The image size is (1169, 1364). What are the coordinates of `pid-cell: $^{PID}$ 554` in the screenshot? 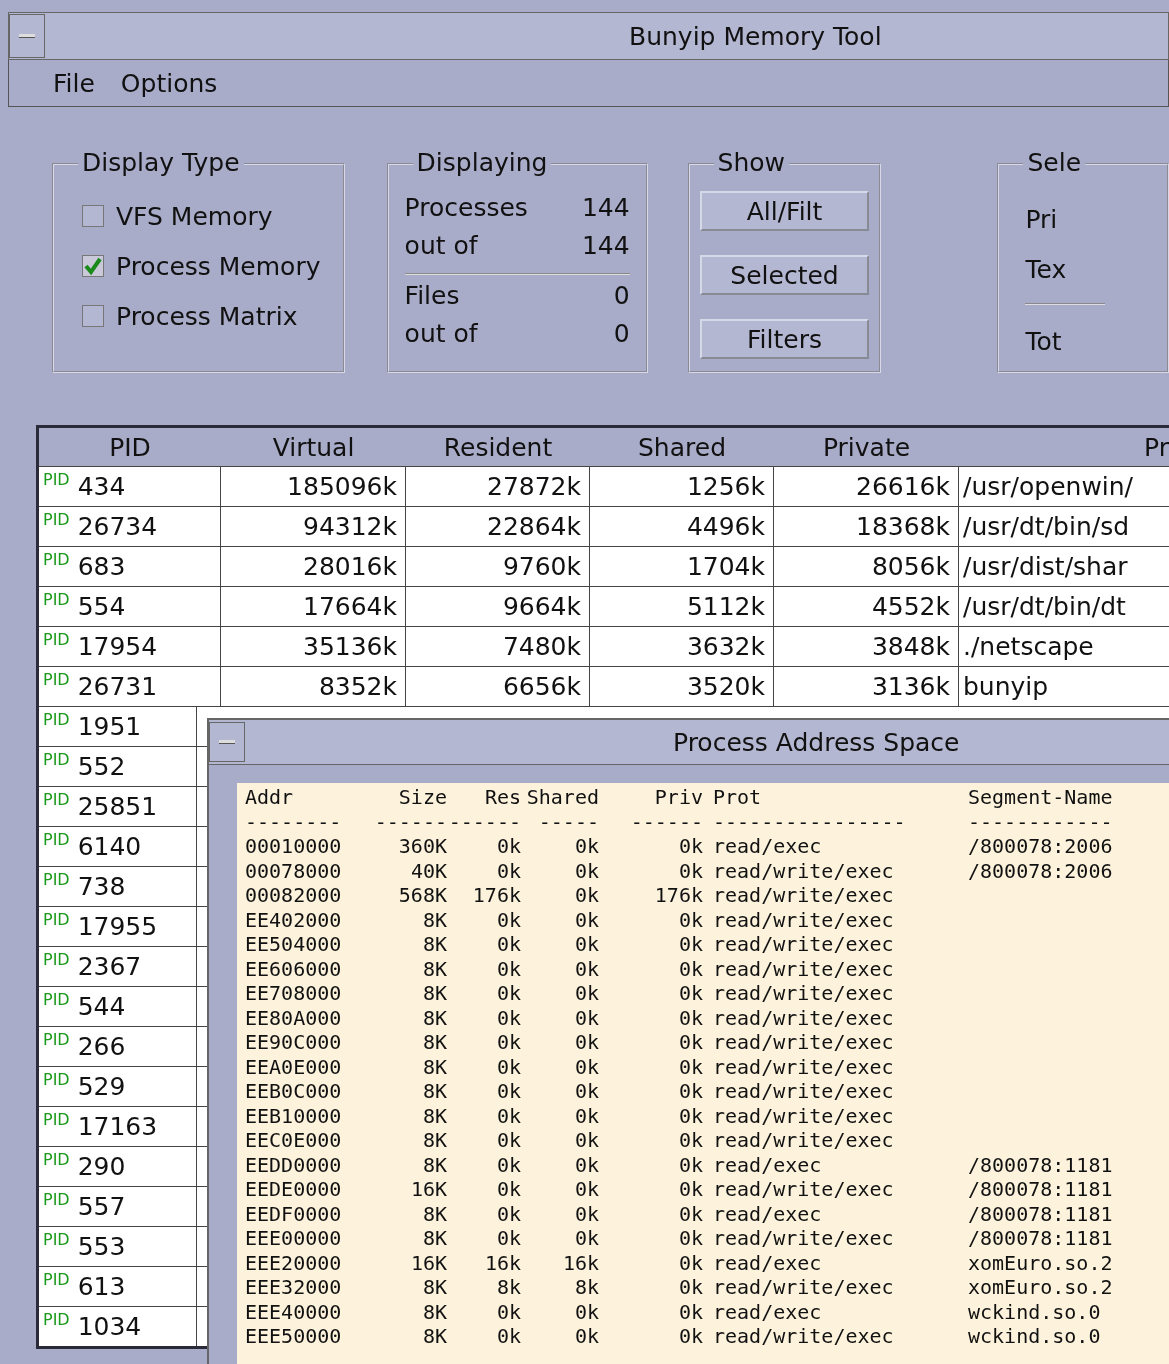 It's located at (130, 606).